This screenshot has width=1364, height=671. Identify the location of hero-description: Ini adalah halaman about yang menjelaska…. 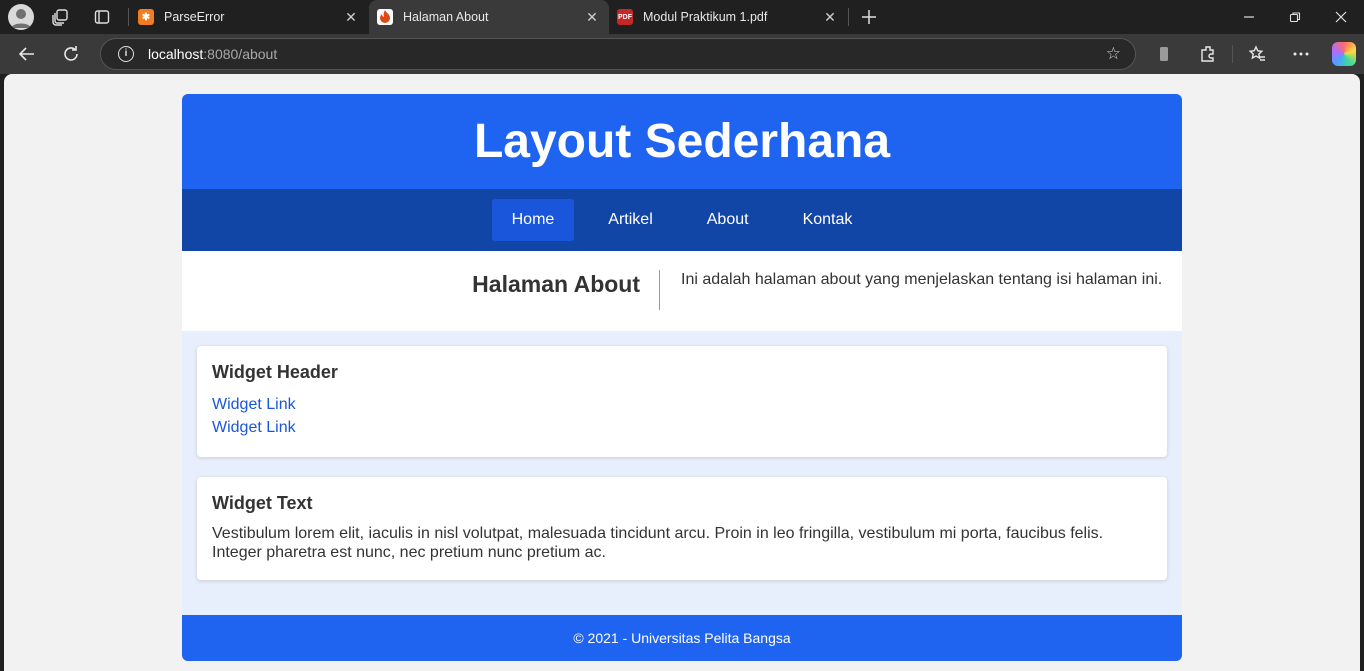
(922, 279).